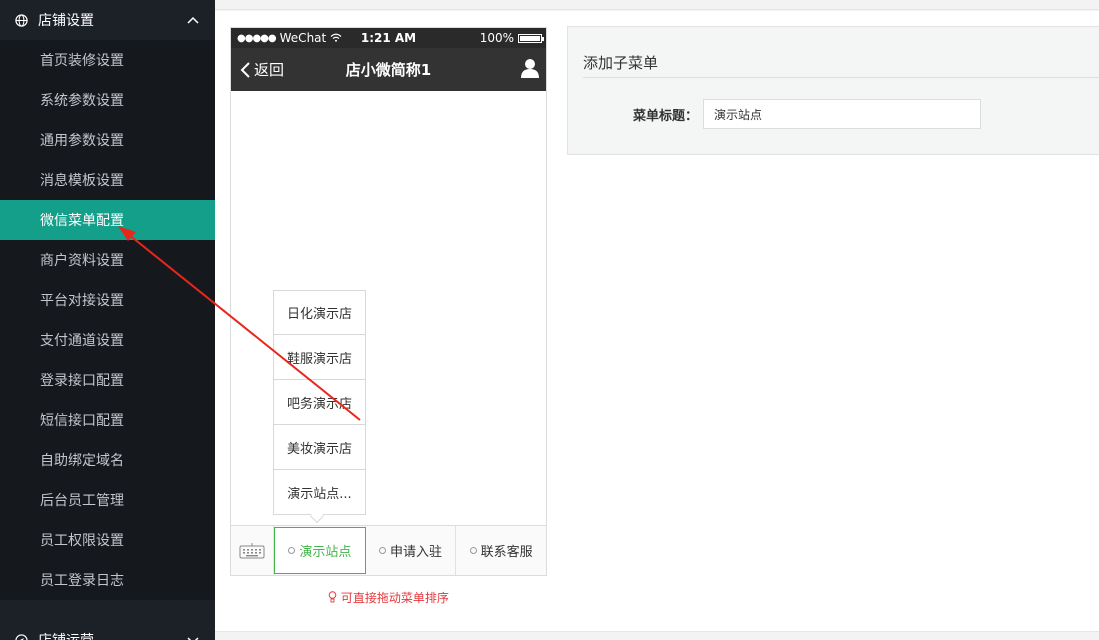  What do you see at coordinates (388, 38) in the screenshot?
I see `phone-status-bar: ●●●●● WeChat 1:21 AM 100%` at bounding box center [388, 38].